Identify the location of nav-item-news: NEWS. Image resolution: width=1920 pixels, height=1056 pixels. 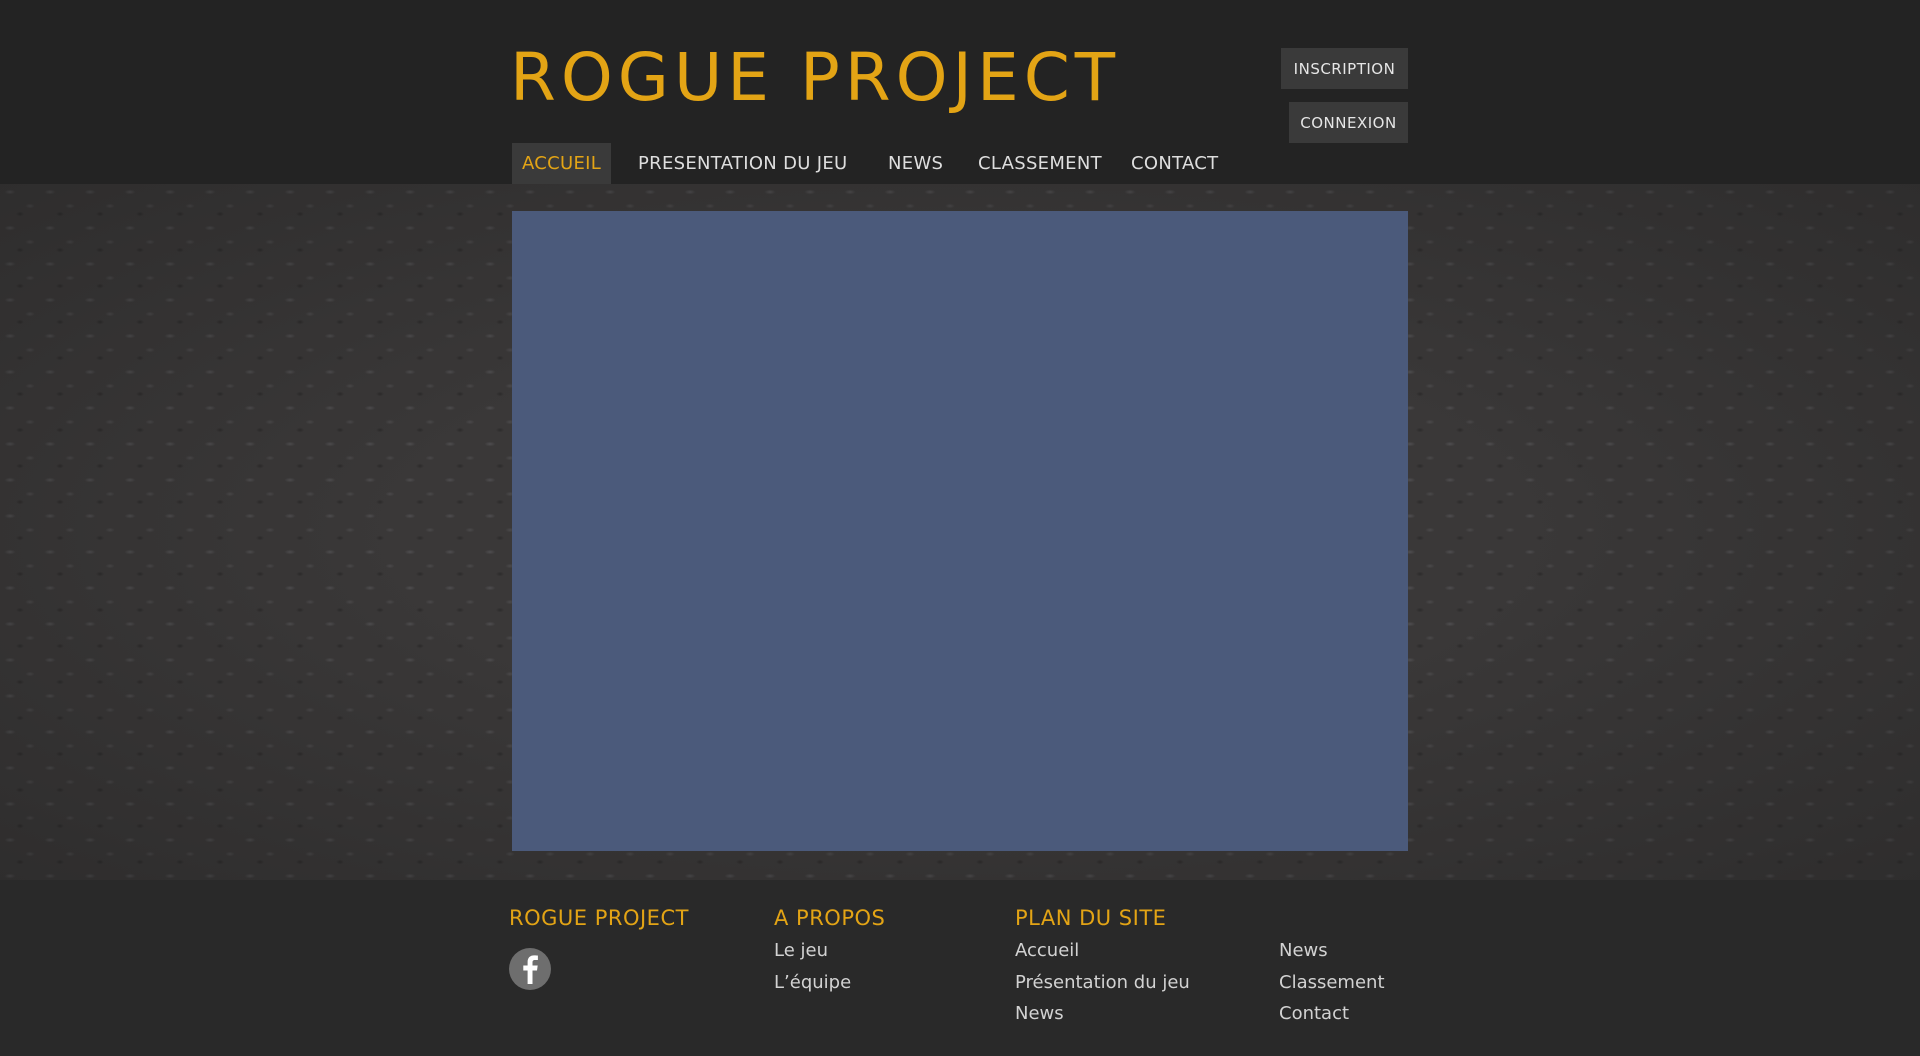
(915, 163).